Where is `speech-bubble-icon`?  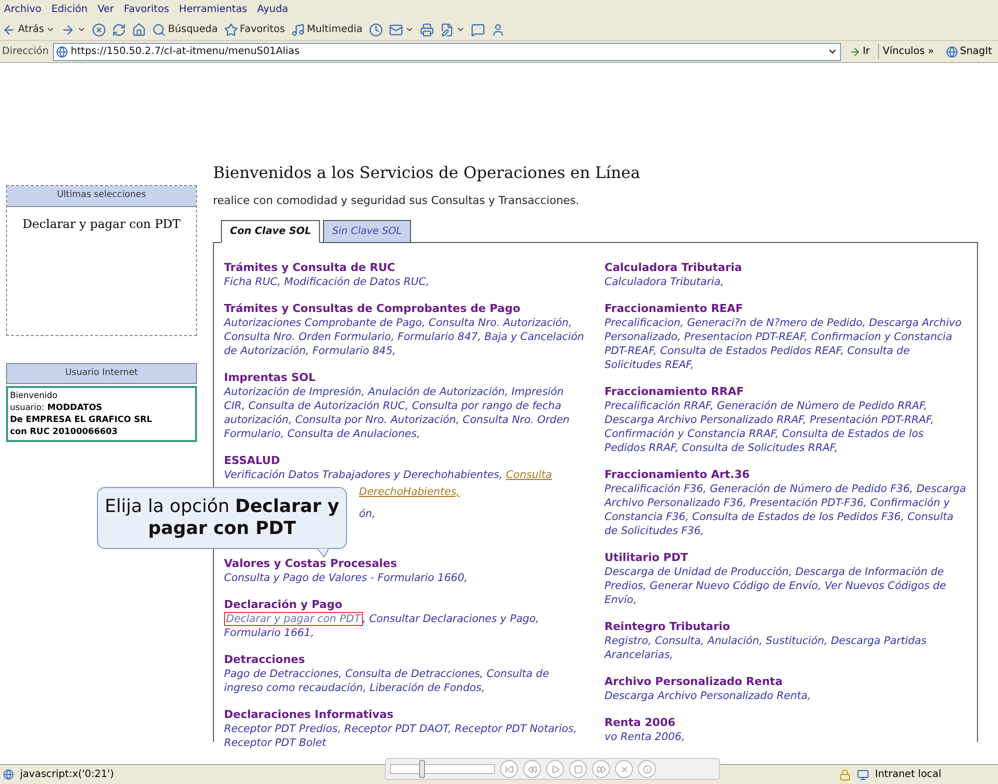
speech-bubble-icon is located at coordinates (477, 29).